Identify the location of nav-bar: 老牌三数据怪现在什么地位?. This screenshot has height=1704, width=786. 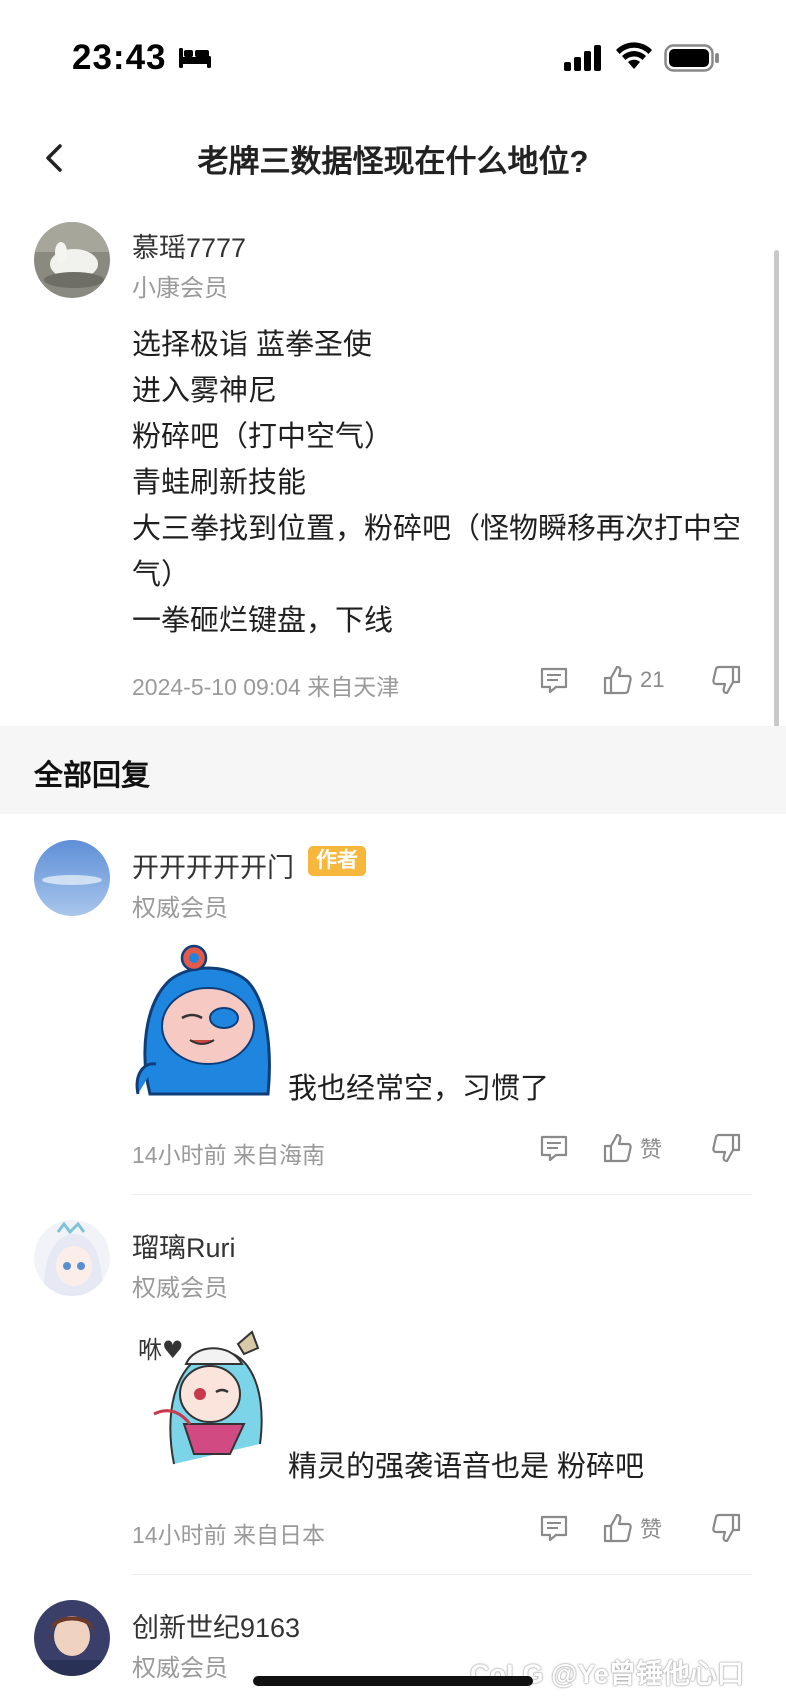
(393, 172).